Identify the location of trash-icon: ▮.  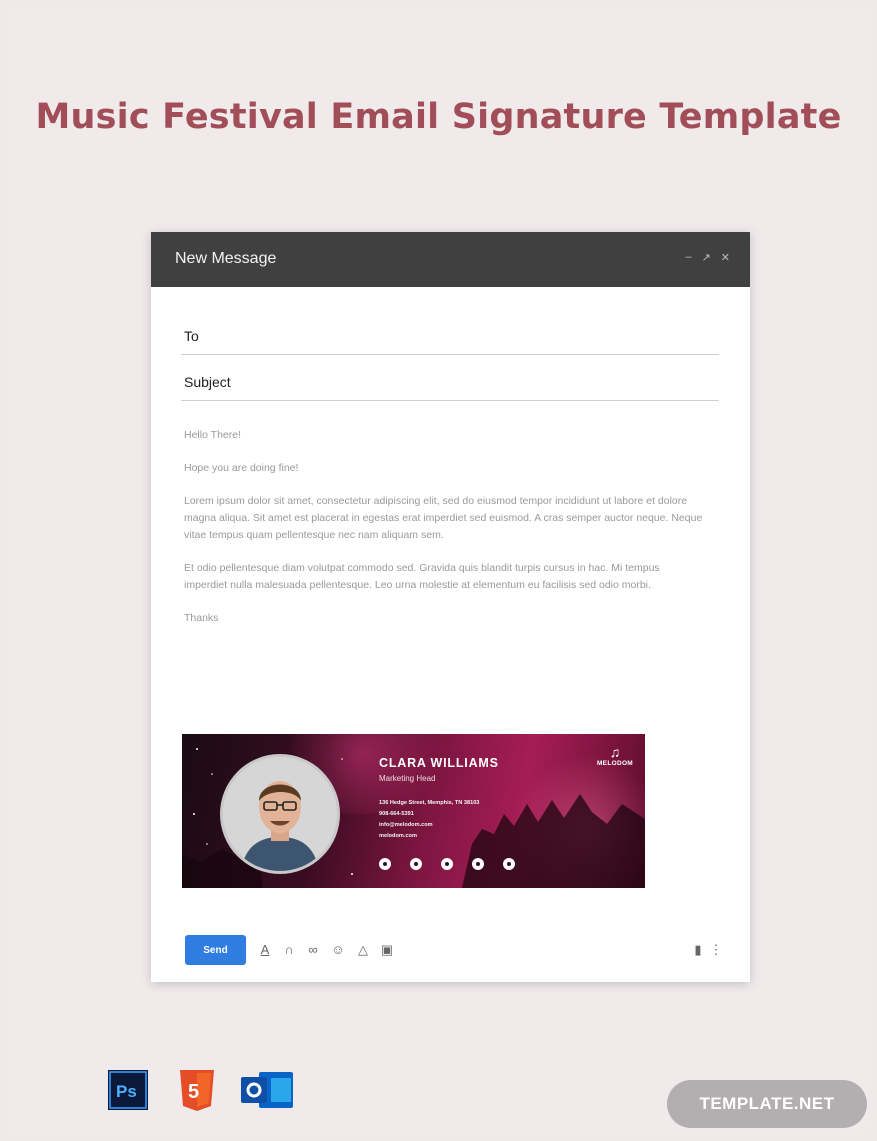
(698, 950).